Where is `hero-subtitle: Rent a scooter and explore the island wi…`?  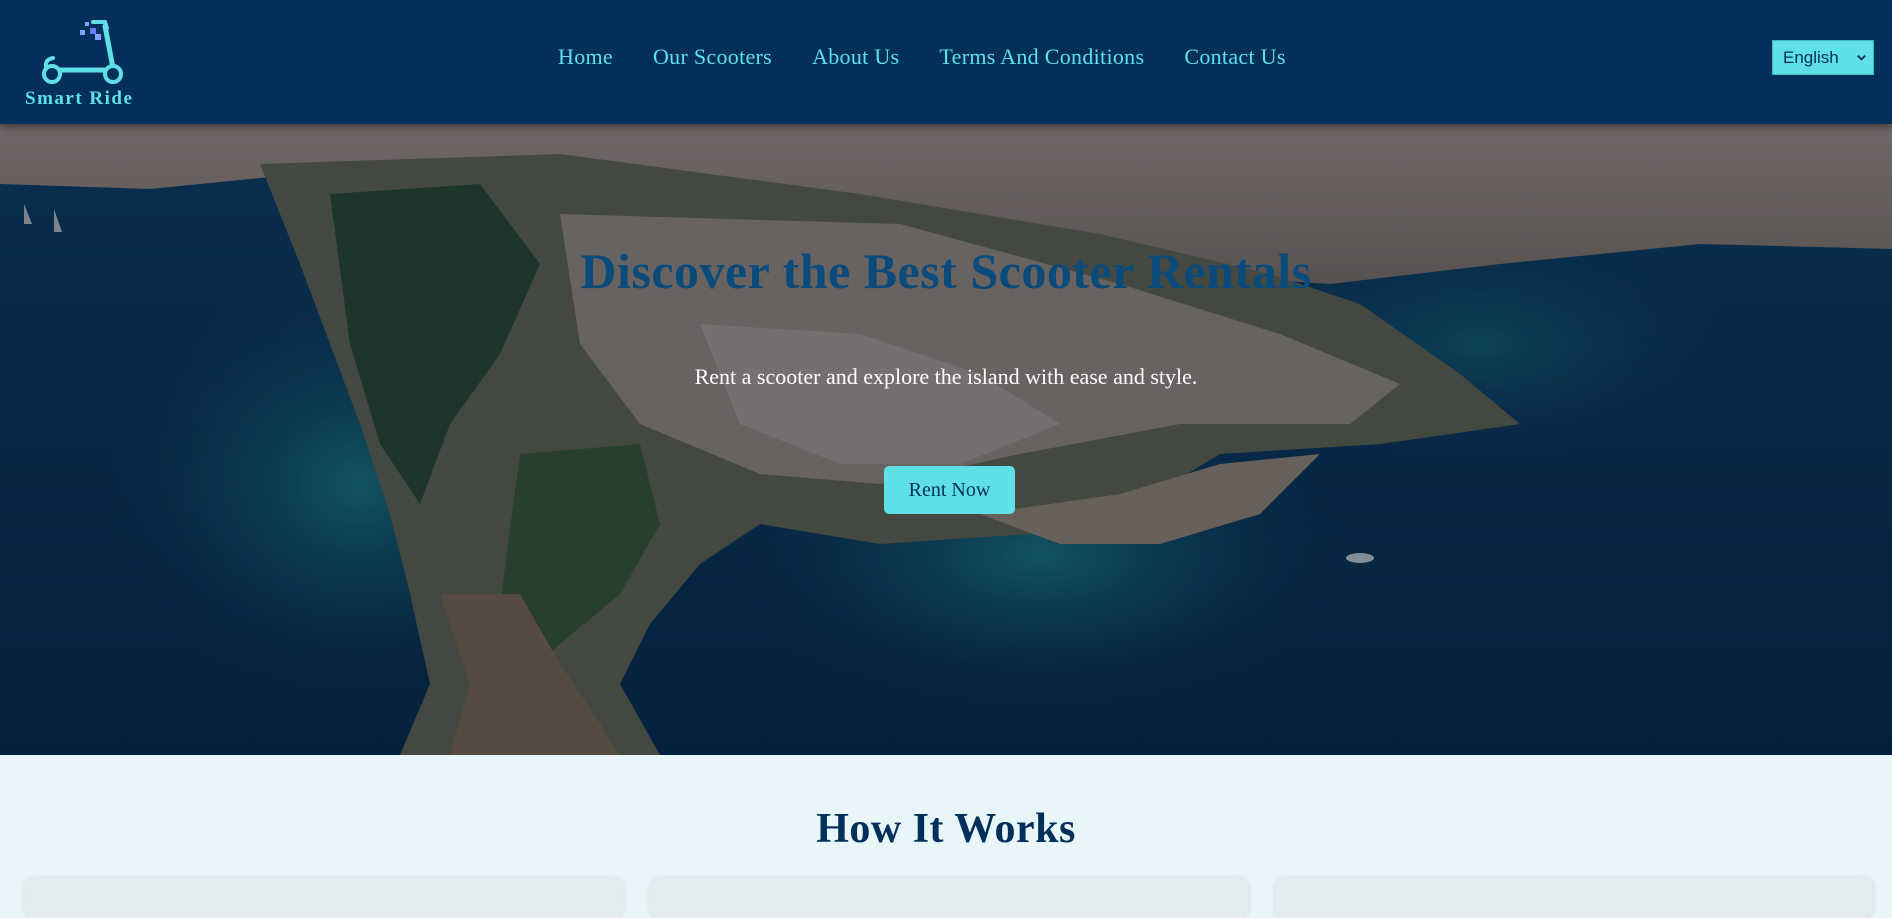
hero-subtitle: Rent a scooter and explore the island wi… is located at coordinates (946, 376).